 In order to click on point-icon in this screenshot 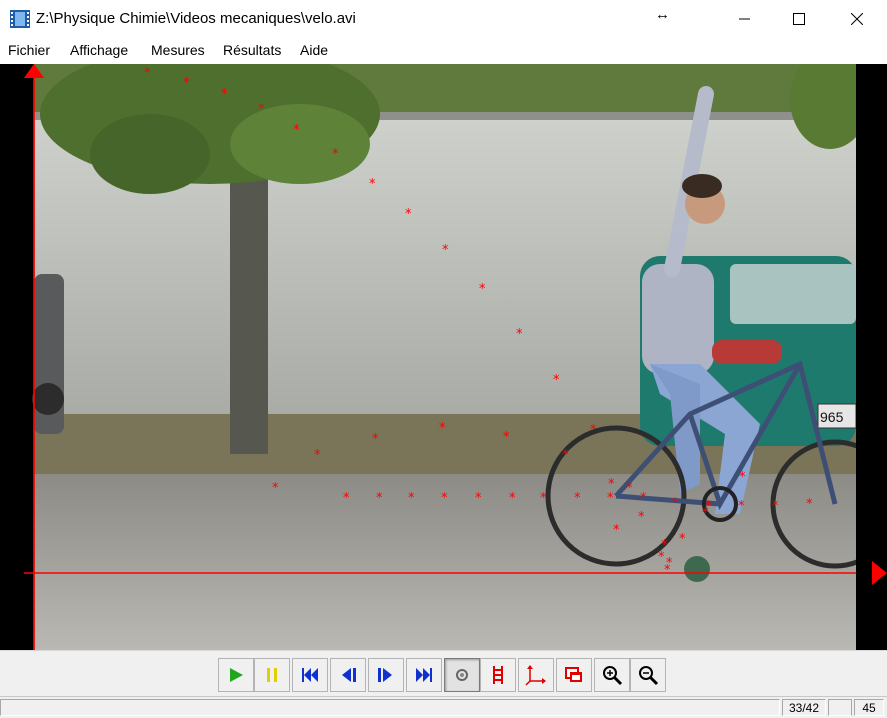, I will do `click(462, 675)`.